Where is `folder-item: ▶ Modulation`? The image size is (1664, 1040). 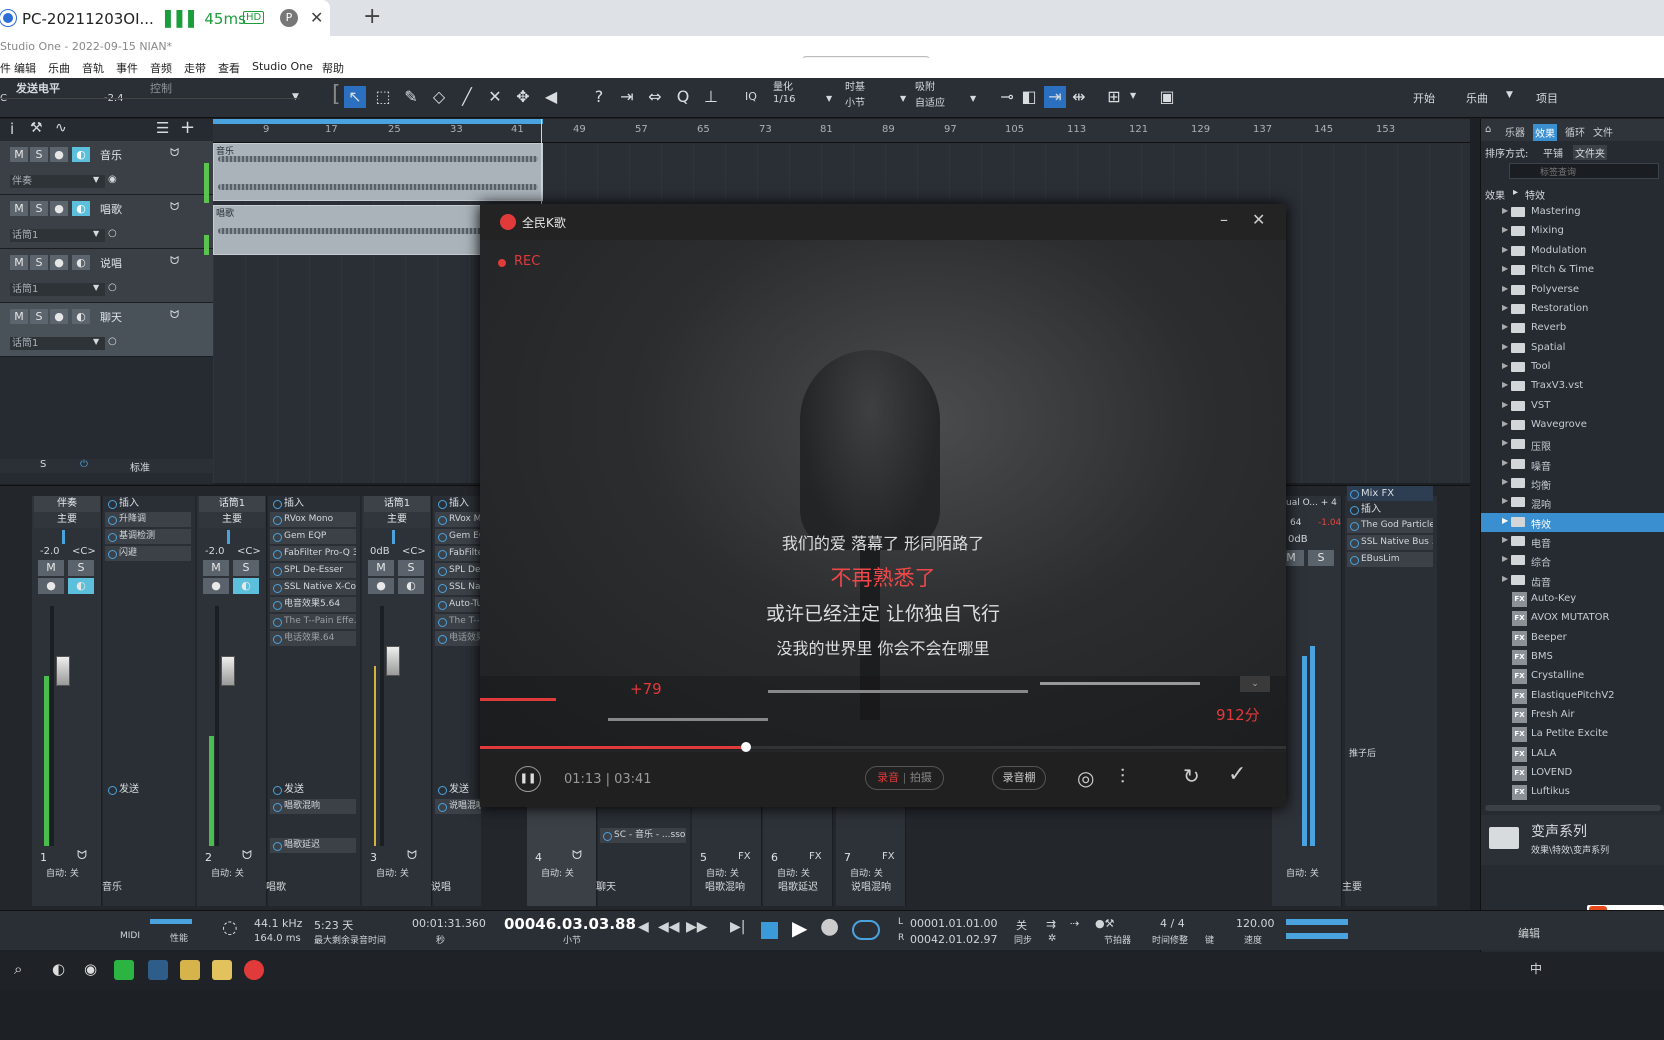 folder-item: ▶ Modulation is located at coordinates (1572, 251).